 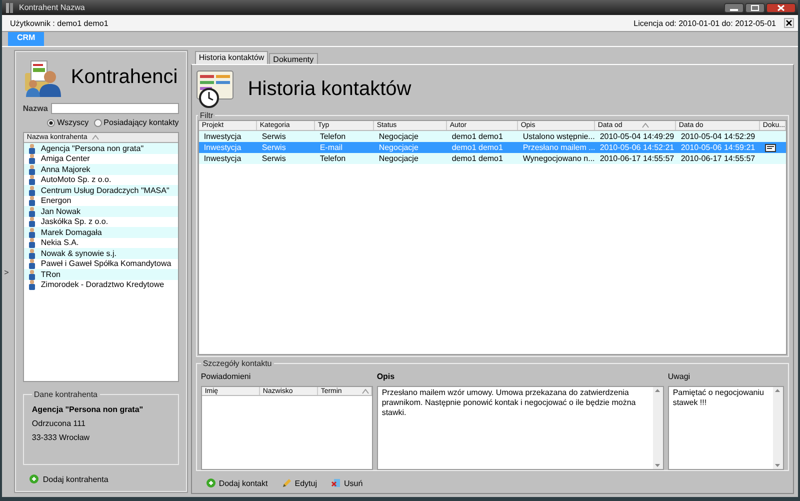 What do you see at coordinates (726, 428) in the screenshot?
I see `text-area: Pamiętać o negocjowaniu stawek !!!` at bounding box center [726, 428].